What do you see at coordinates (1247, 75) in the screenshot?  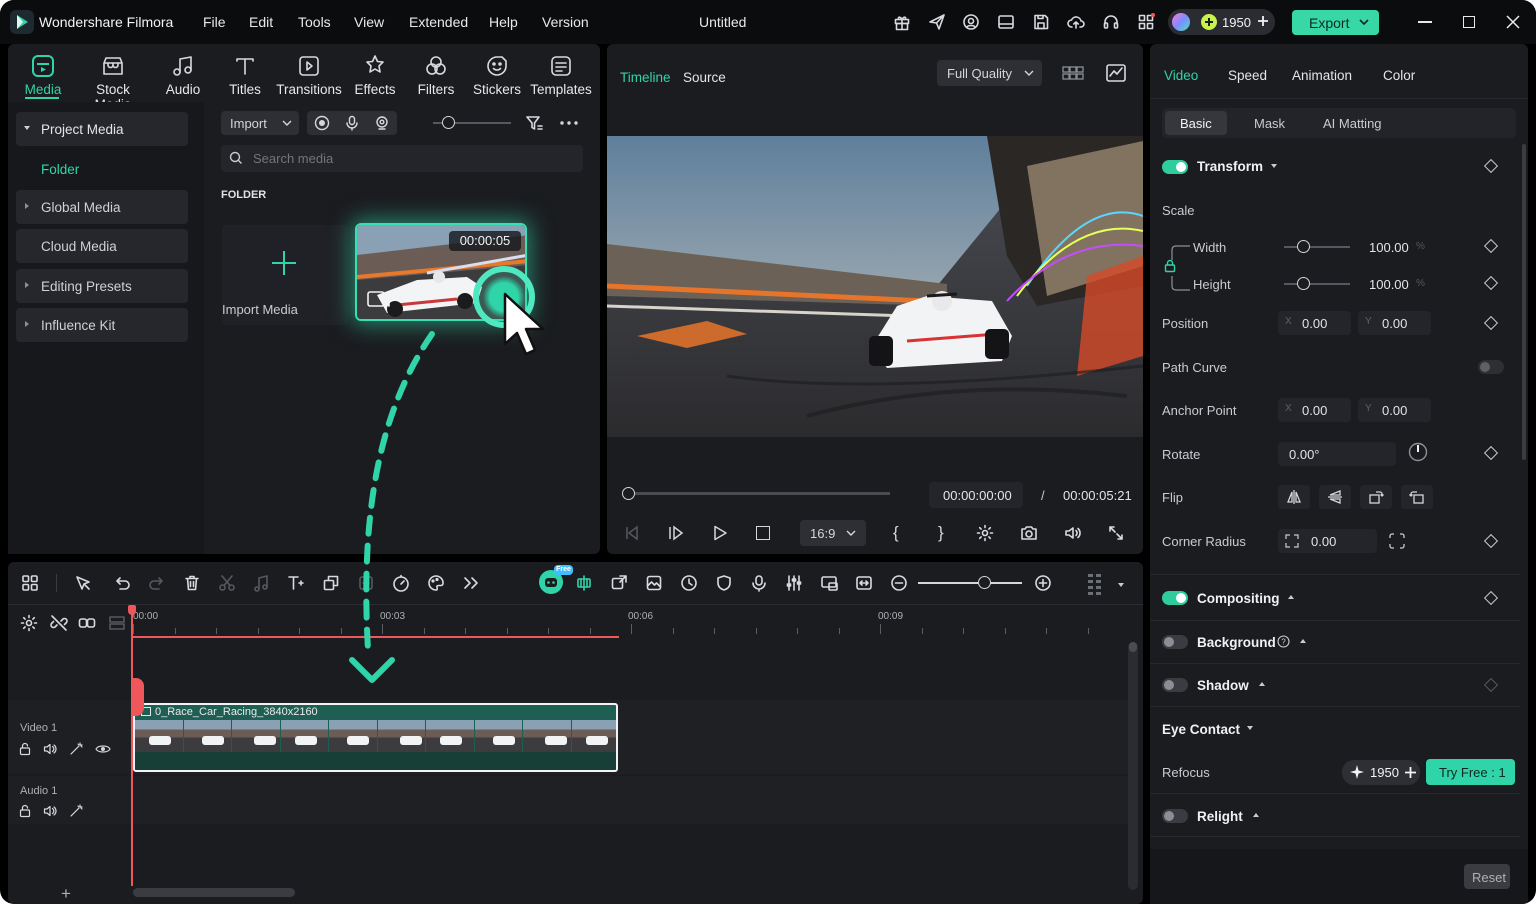 I see `tab-speed: Speed` at bounding box center [1247, 75].